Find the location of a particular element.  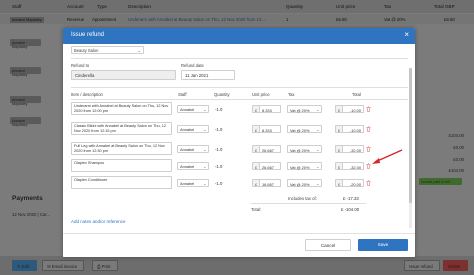

item-description-input: Olaplex Shampoo is located at coordinates (121, 165).